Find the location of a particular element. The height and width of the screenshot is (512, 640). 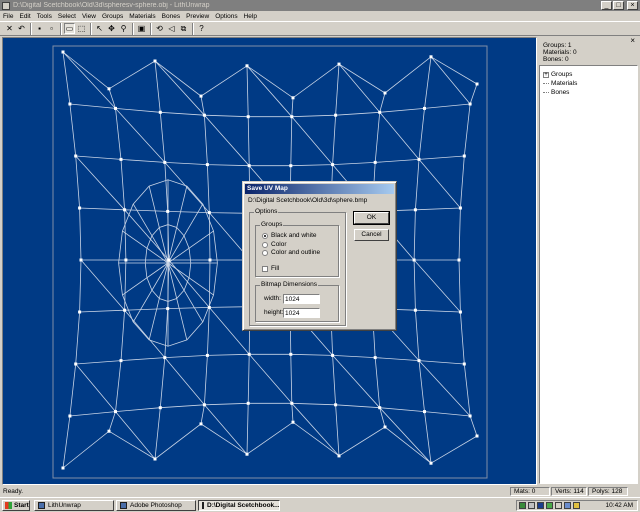

save-path: D:\Digital Scetchbook\Old\3d\sphere.bmp is located at coordinates (308, 200).